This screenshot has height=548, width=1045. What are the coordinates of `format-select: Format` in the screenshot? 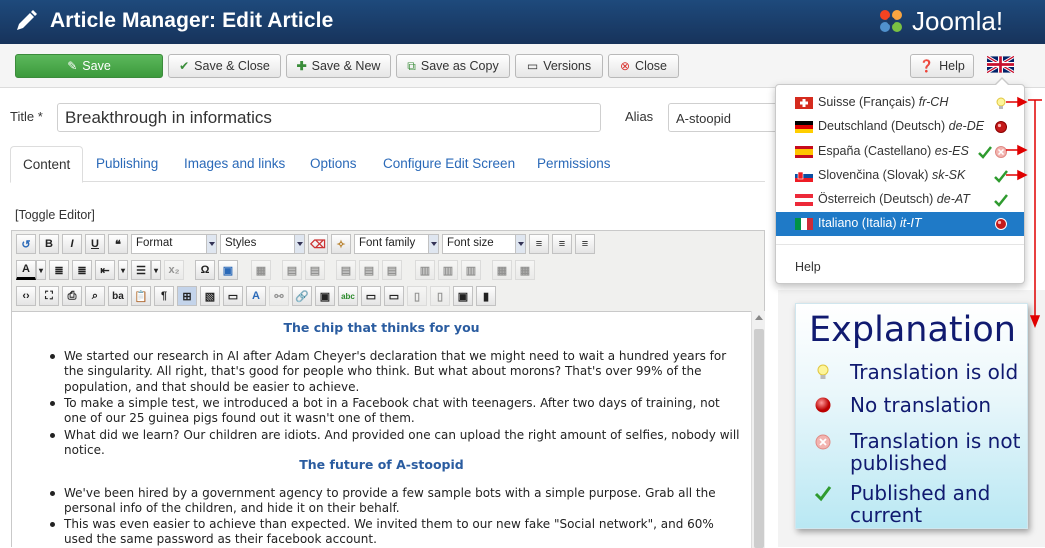 It's located at (174, 244).